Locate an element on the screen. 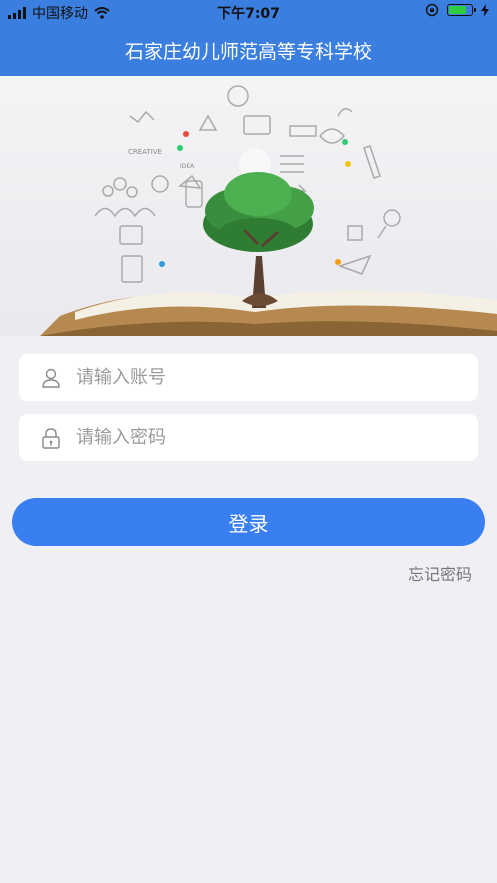 The height and width of the screenshot is (883, 497). password-field is located at coordinates (248, 437).